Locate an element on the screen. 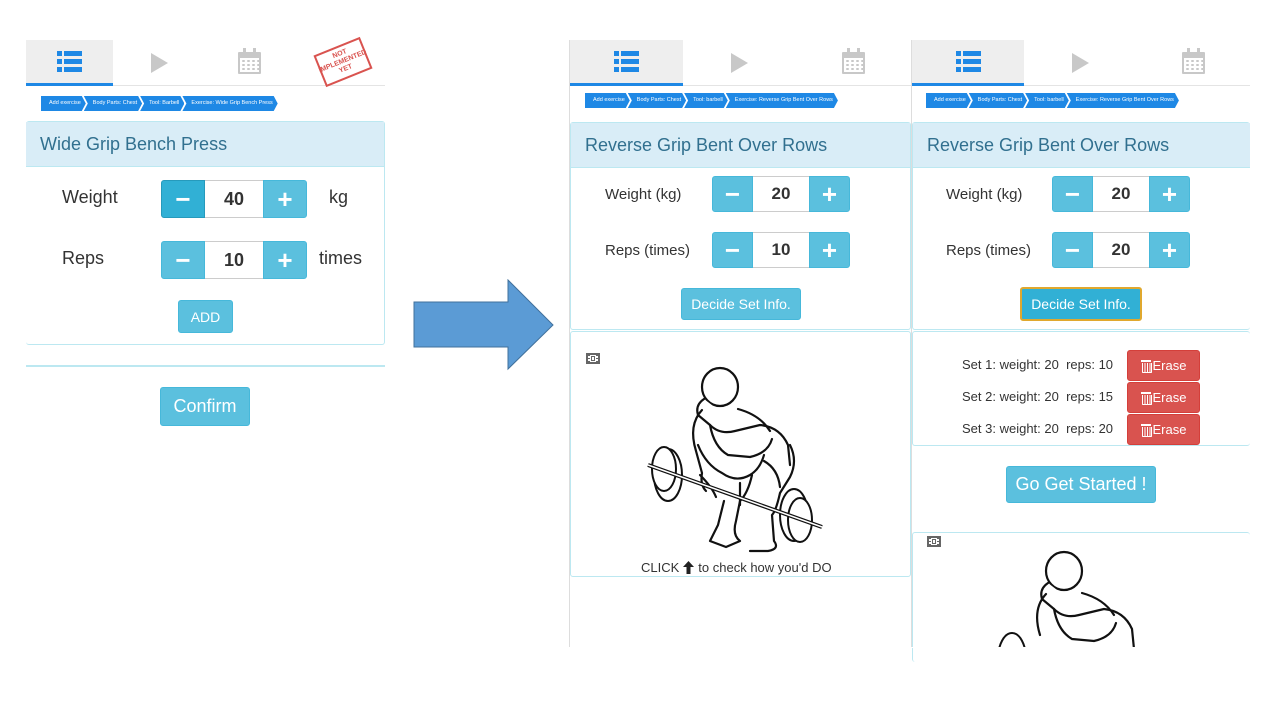 This screenshot has width=1280, height=720. tab-bar: NOT IMPLEMENTED YET is located at coordinates (205, 62).